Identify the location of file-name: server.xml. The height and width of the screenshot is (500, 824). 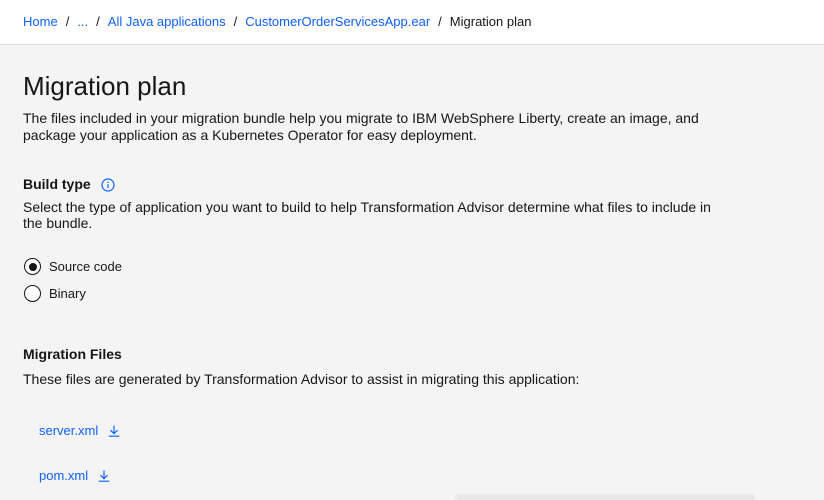
(69, 430).